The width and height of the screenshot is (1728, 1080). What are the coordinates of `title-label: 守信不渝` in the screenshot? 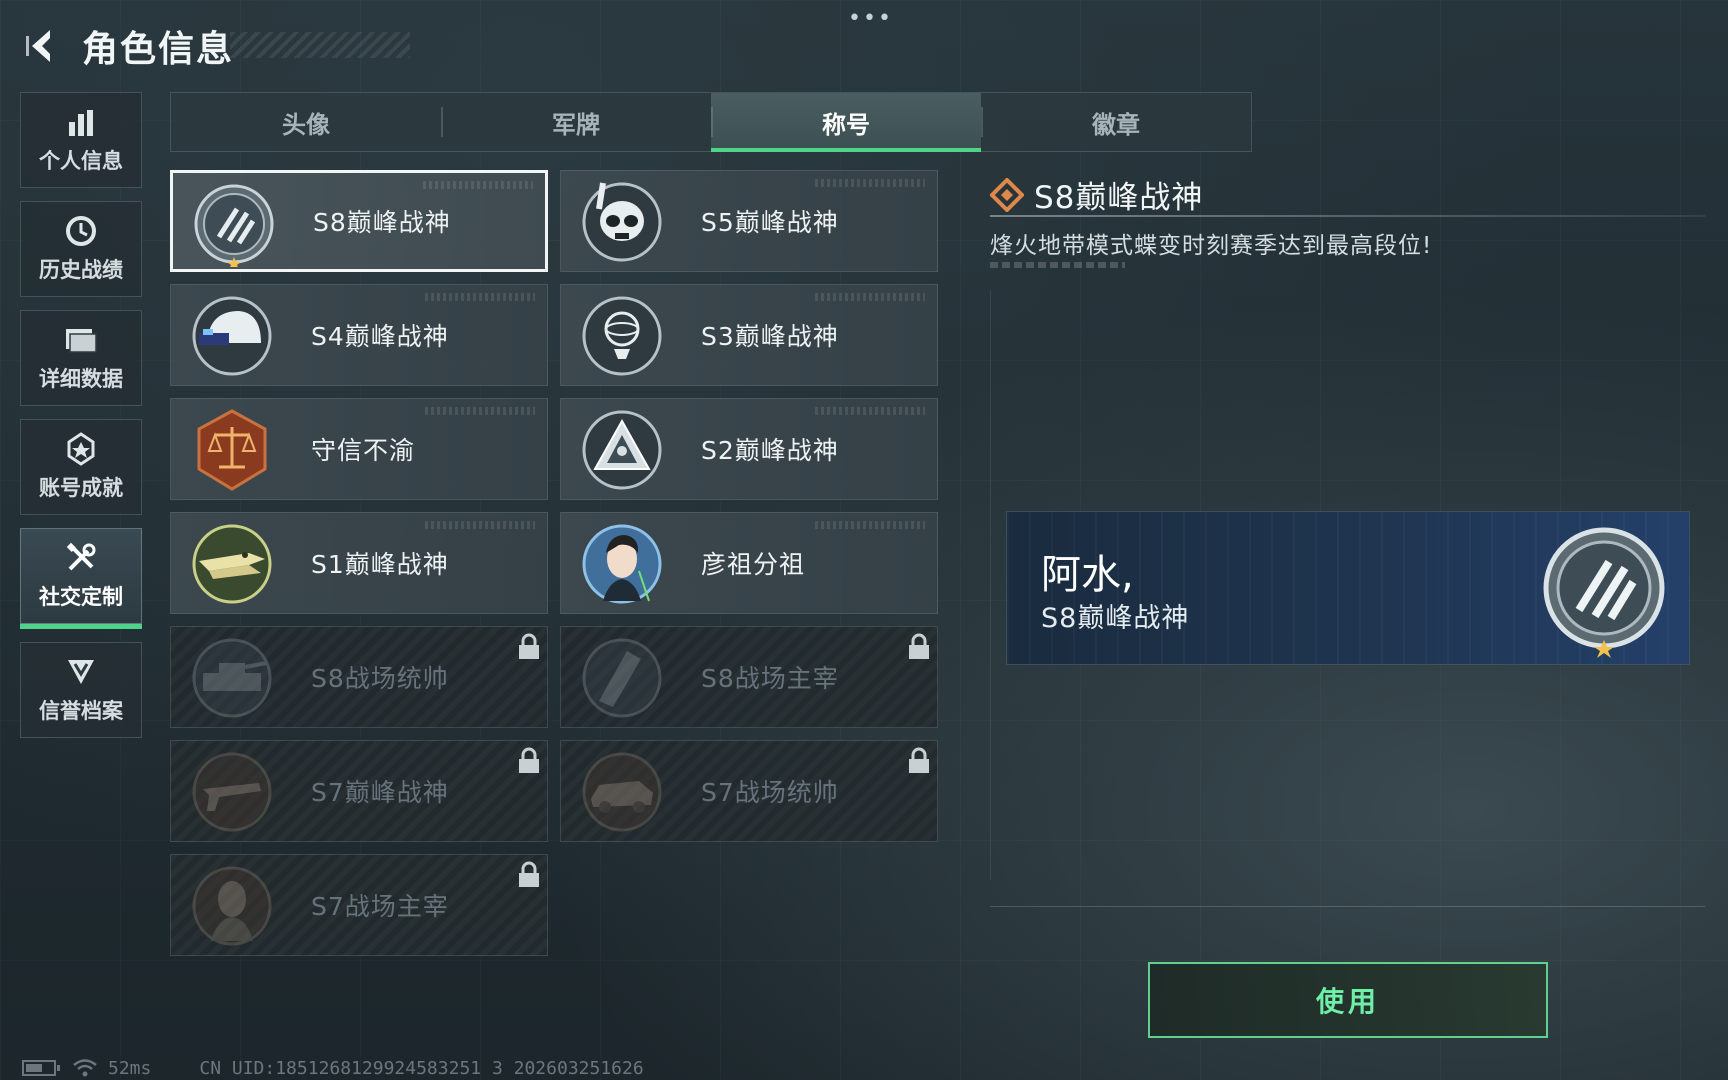 It's located at (363, 450).